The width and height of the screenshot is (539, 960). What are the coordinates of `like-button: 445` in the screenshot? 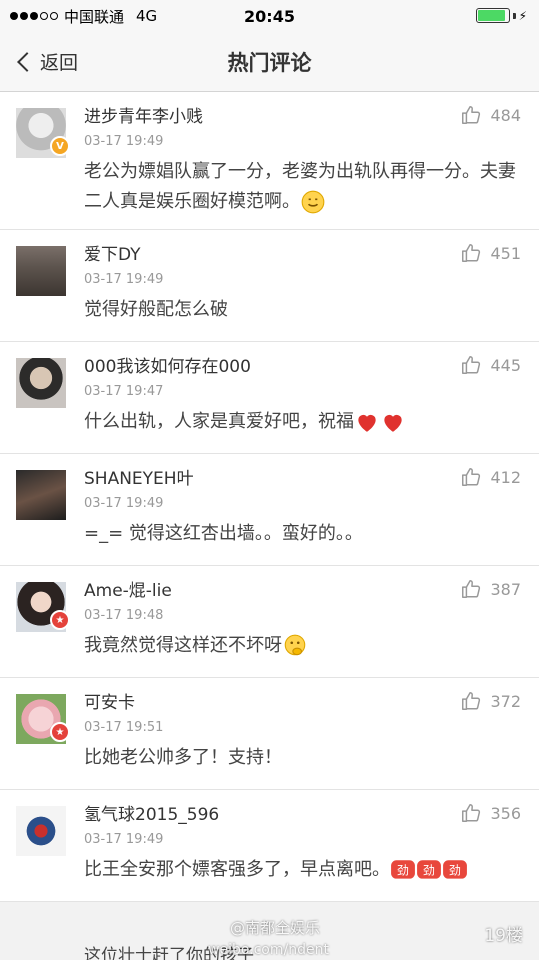 It's located at (490, 365).